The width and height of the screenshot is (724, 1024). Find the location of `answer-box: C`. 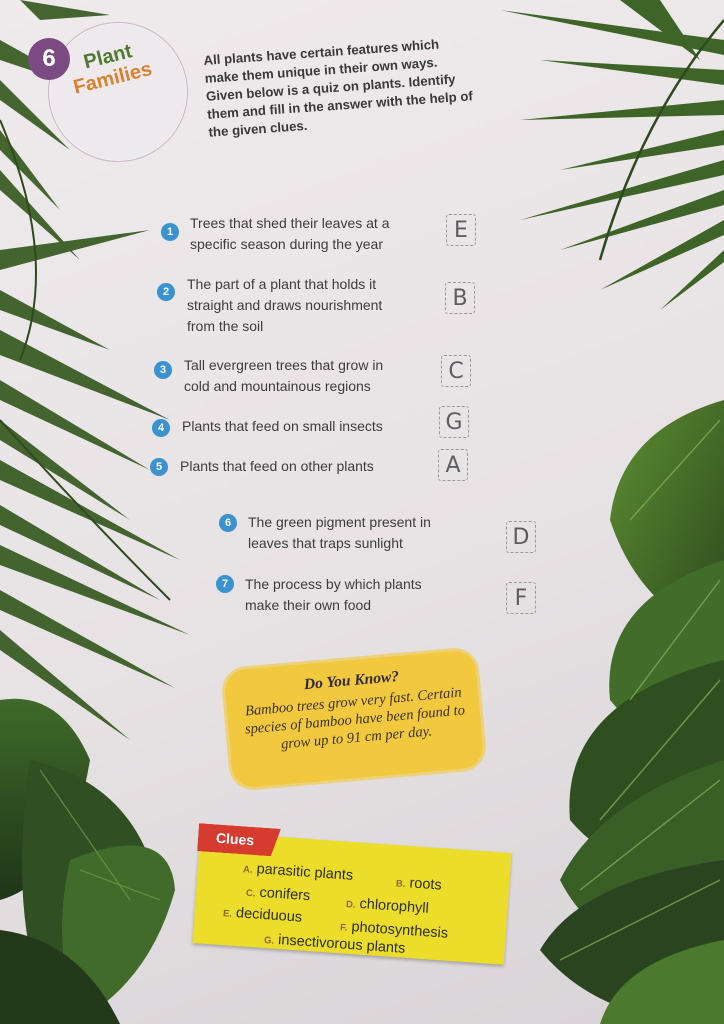

answer-box: C is located at coordinates (456, 371).